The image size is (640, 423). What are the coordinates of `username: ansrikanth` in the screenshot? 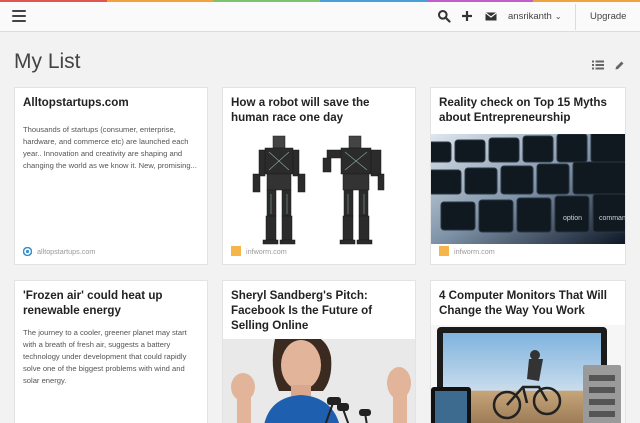 It's located at (530, 16).